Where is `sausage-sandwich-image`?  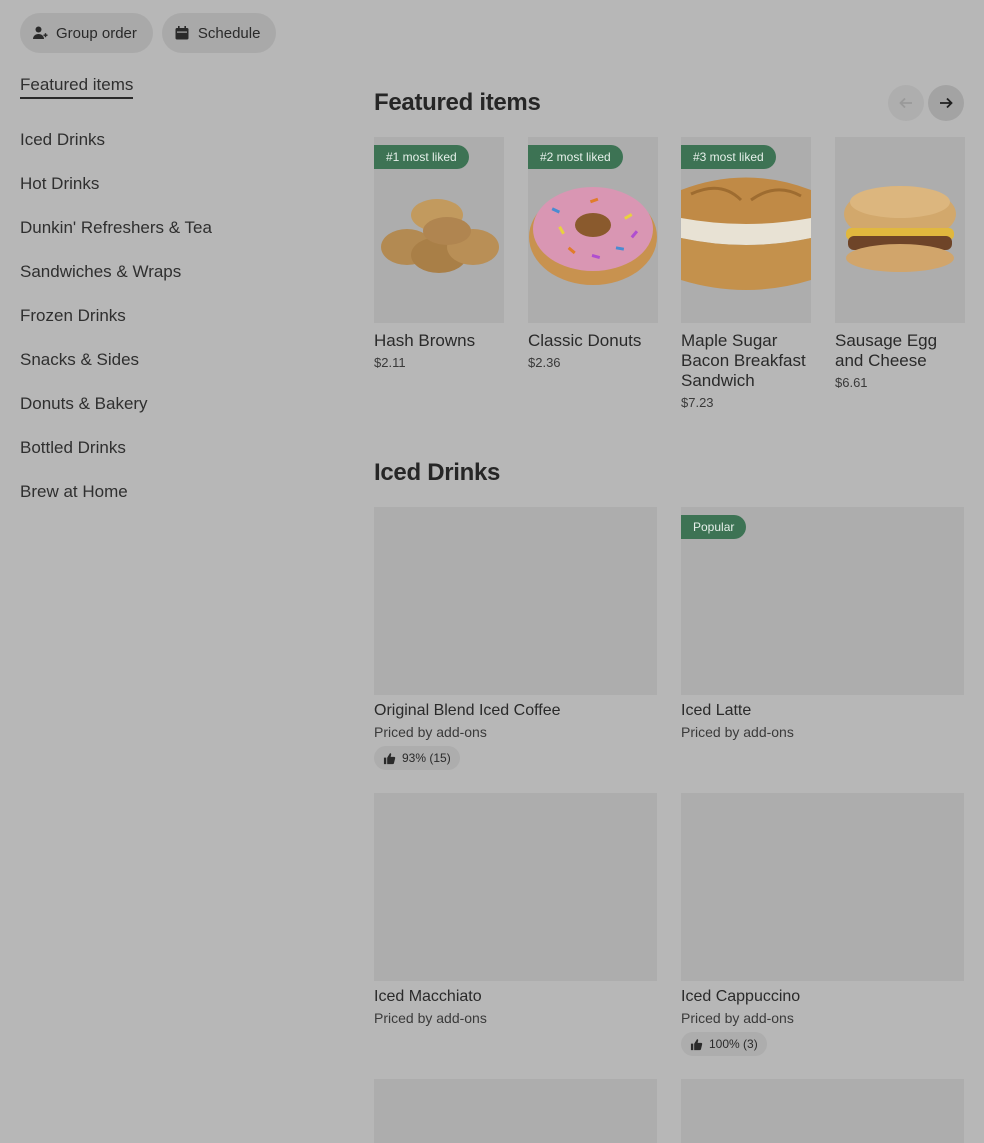 sausage-sandwich-image is located at coordinates (900, 230).